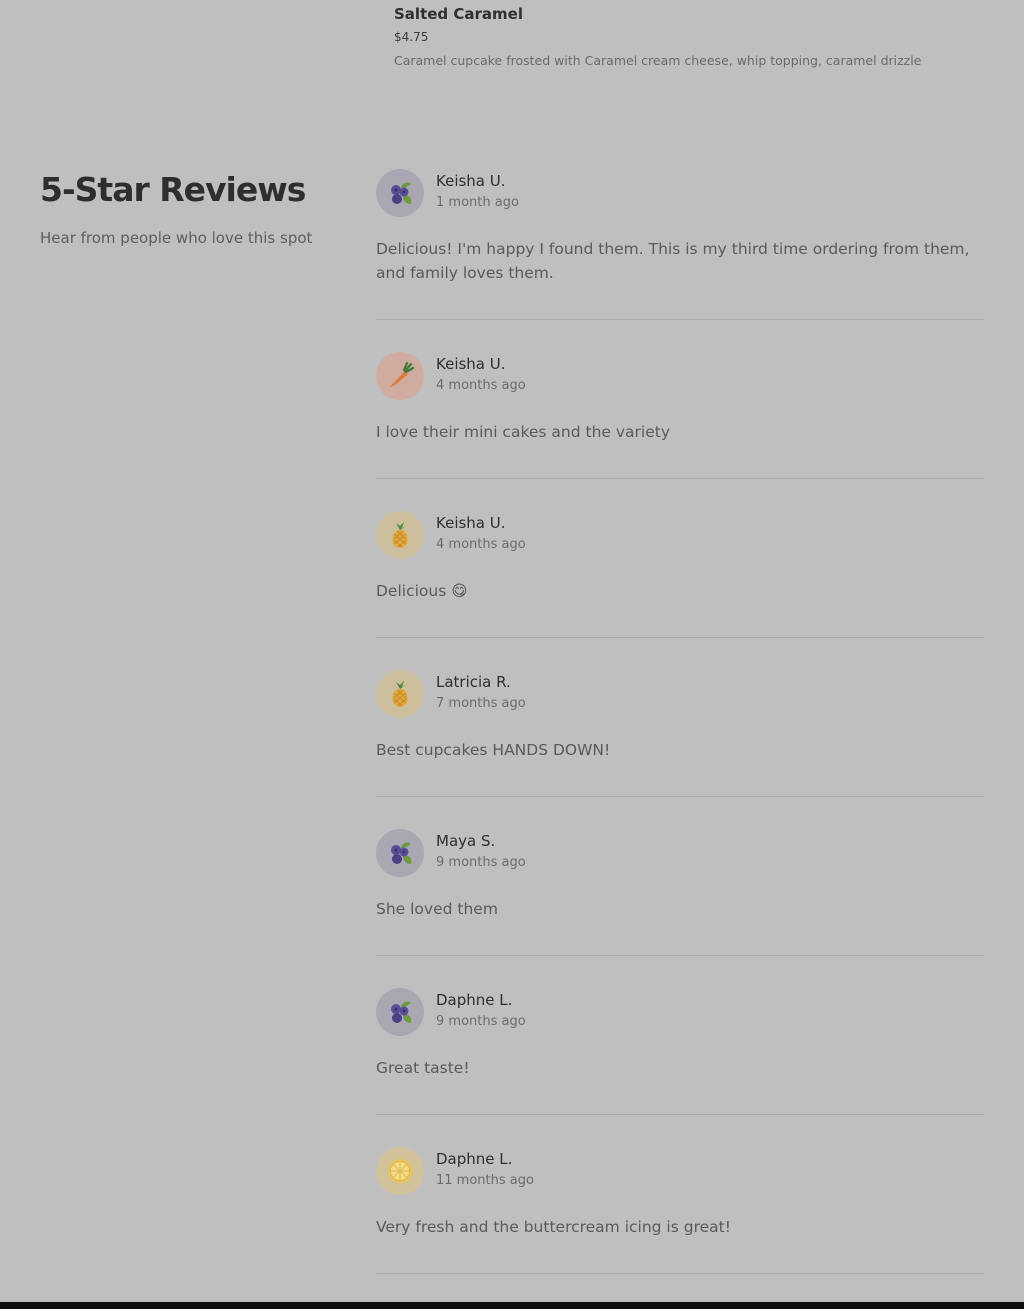  I want to click on review-header: Maya S. 9 months ago, so click(680, 853).